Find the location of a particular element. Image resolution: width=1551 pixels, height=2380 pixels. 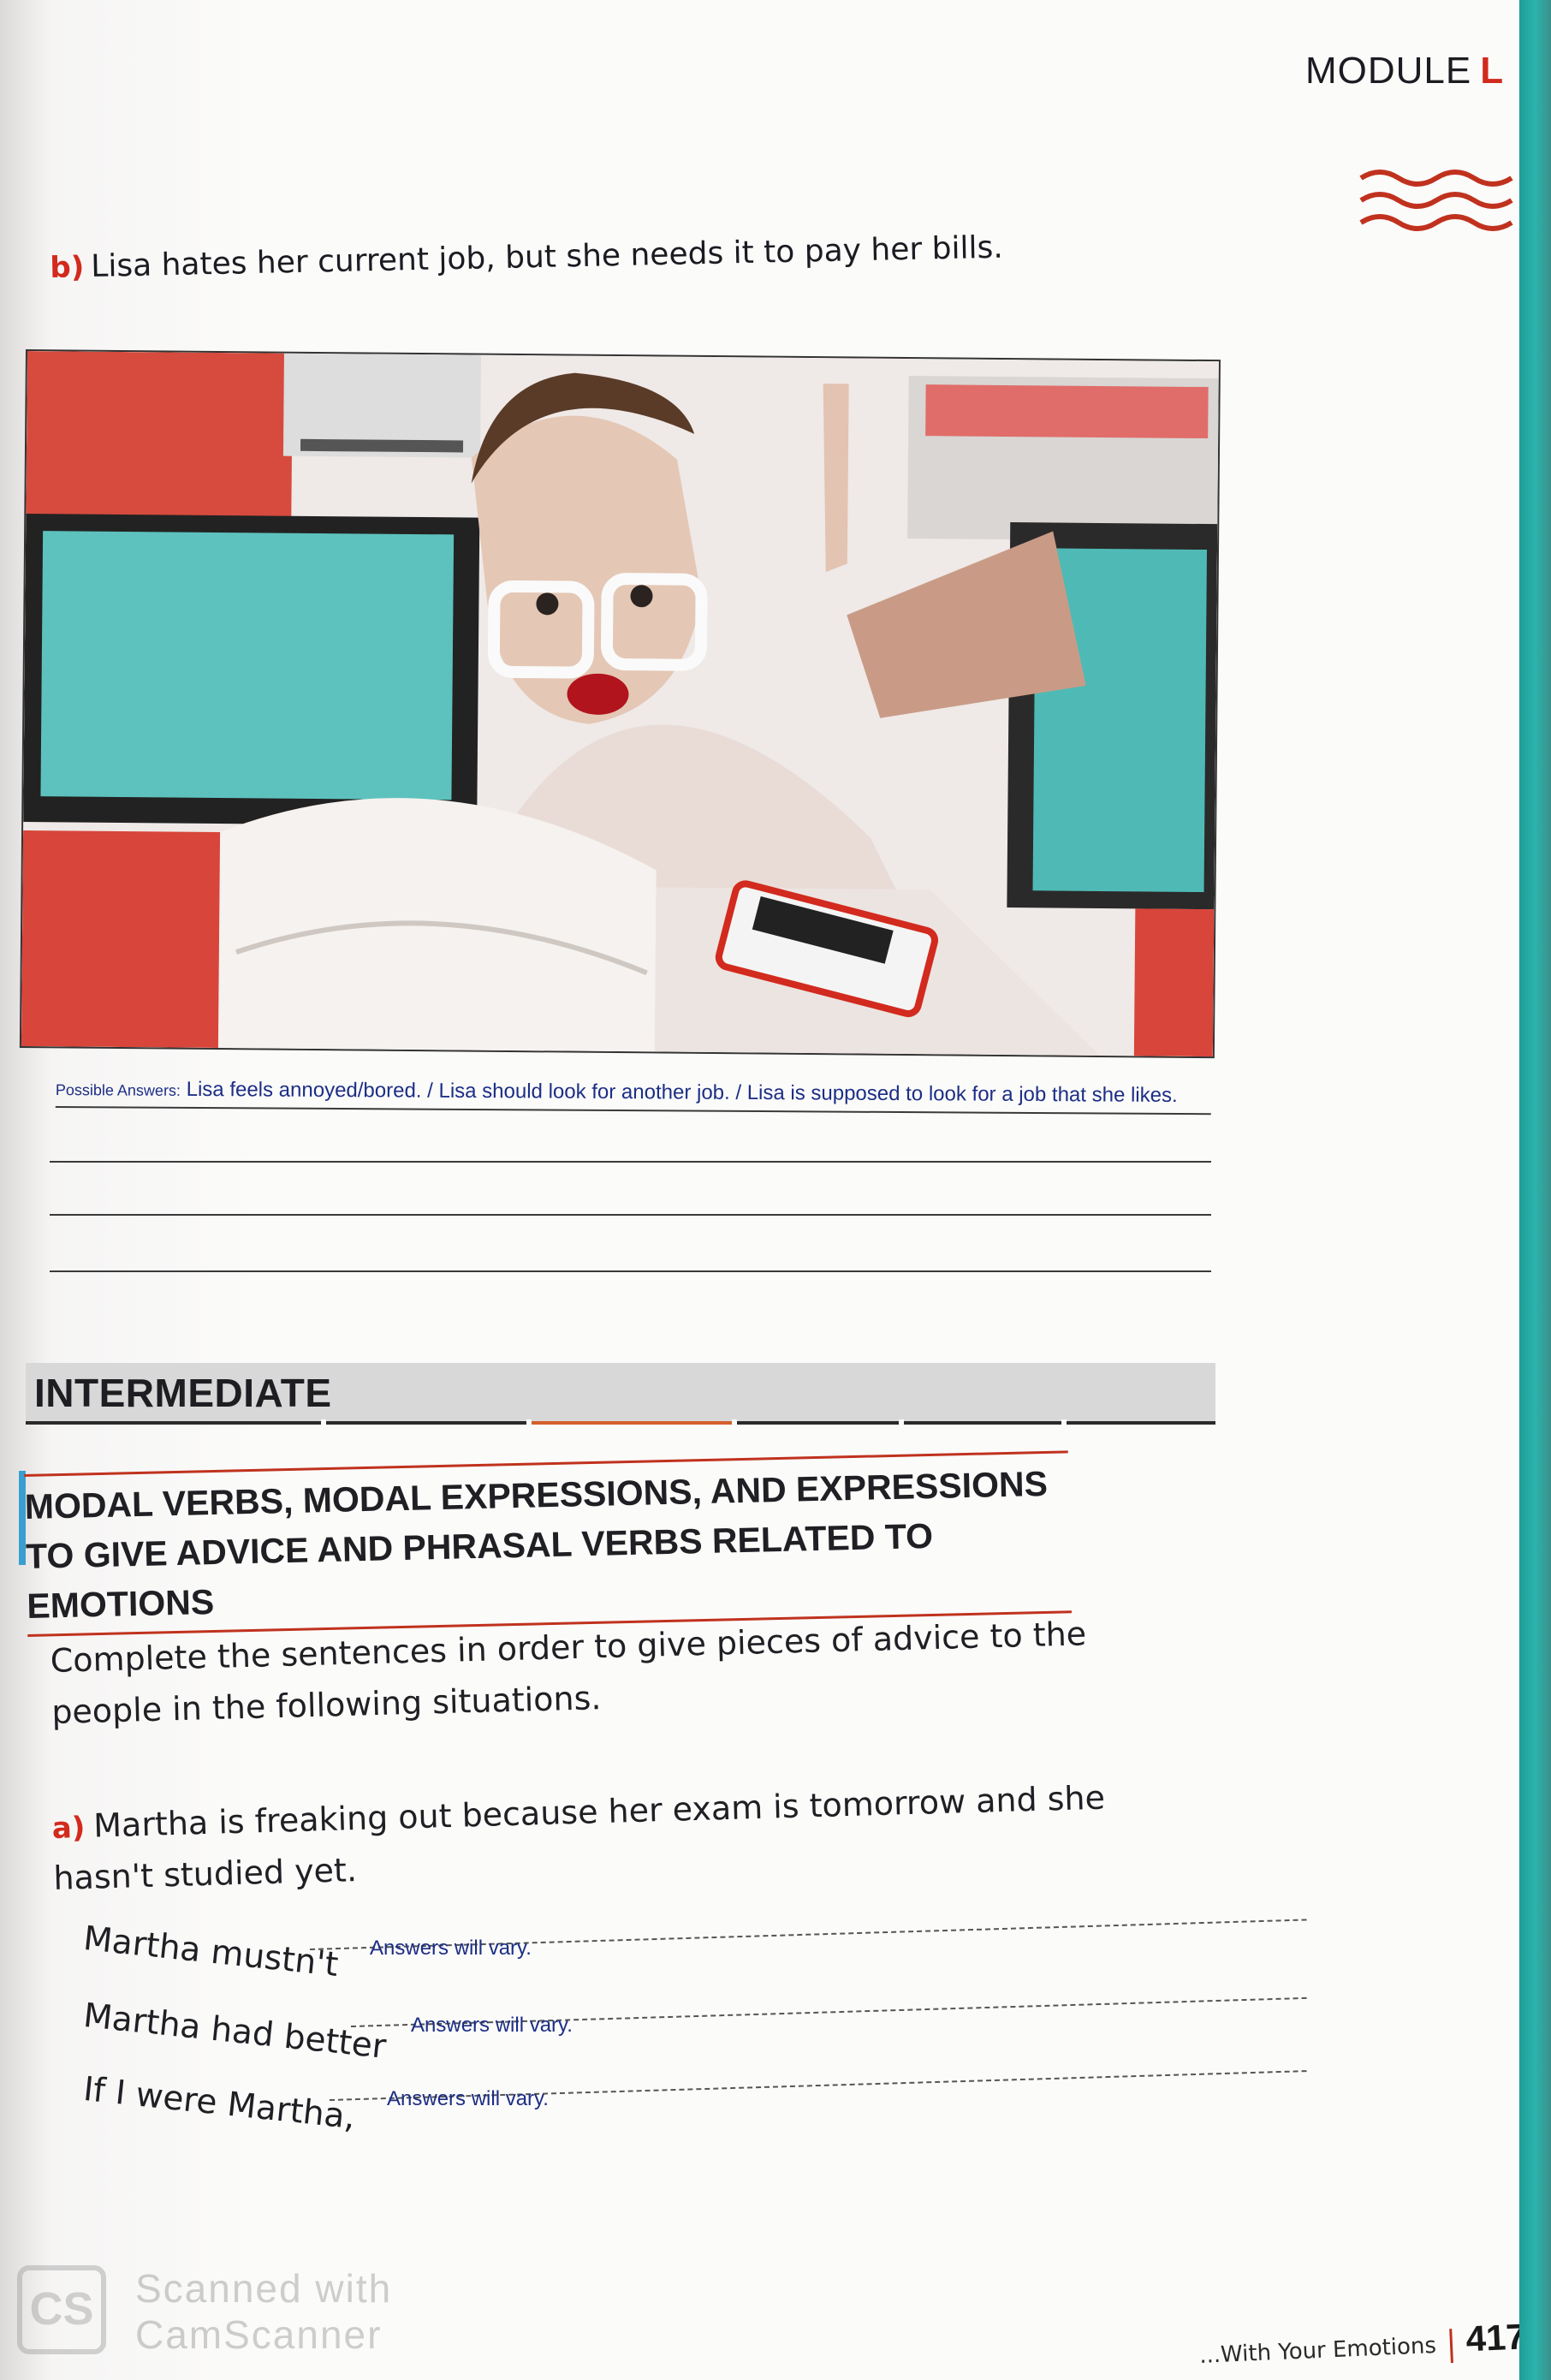

wave-decoration-icon is located at coordinates (1436, 201).